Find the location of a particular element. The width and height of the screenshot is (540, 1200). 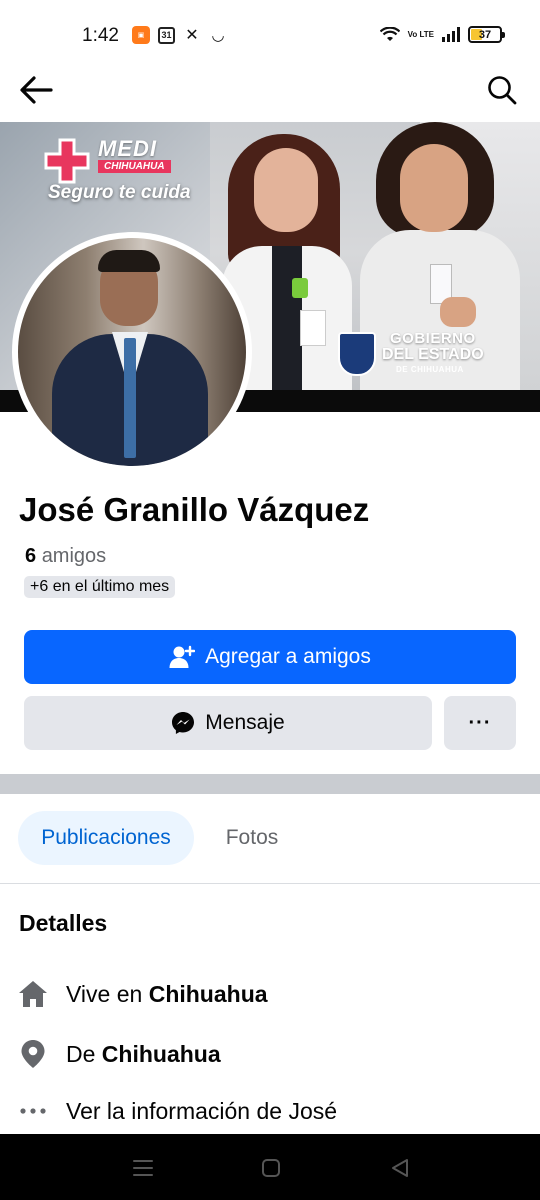

recent-apps-button is located at coordinates (143, 1168).